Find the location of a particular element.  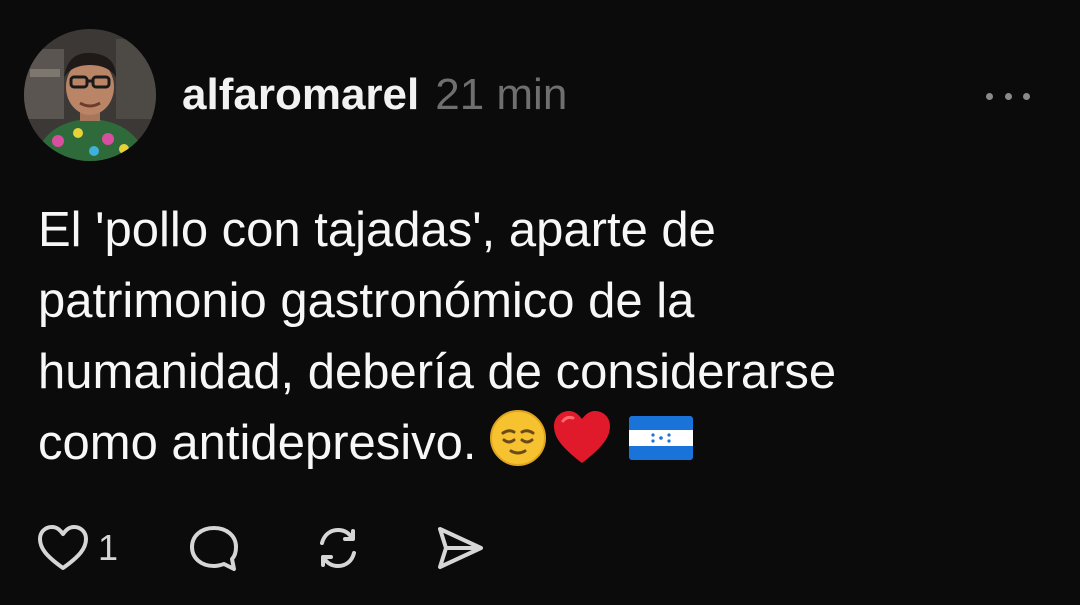

heart-icon is located at coordinates (63, 547).